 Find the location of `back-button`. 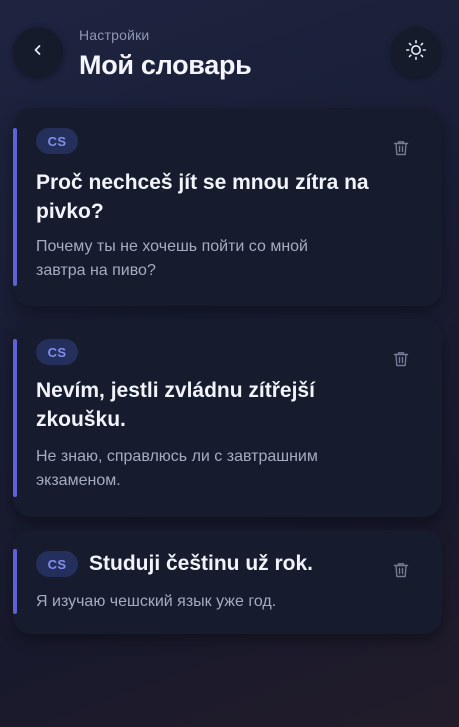

back-button is located at coordinates (38, 52).